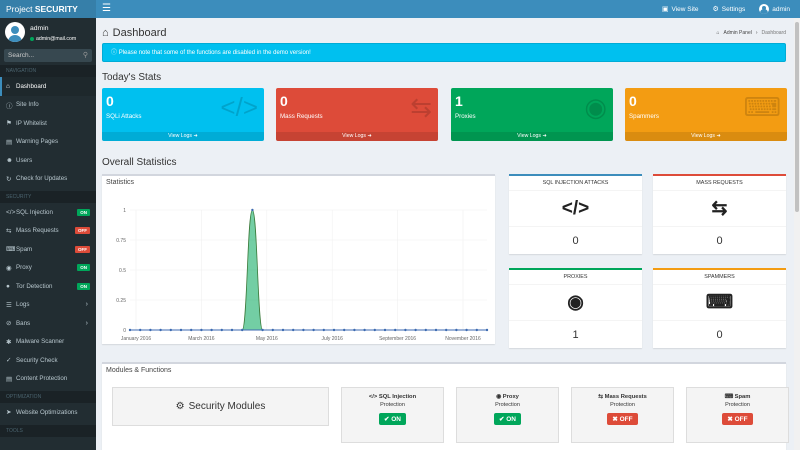 This screenshot has width=800, height=450. I want to click on module-name: ⌨ Spam, so click(737, 397).